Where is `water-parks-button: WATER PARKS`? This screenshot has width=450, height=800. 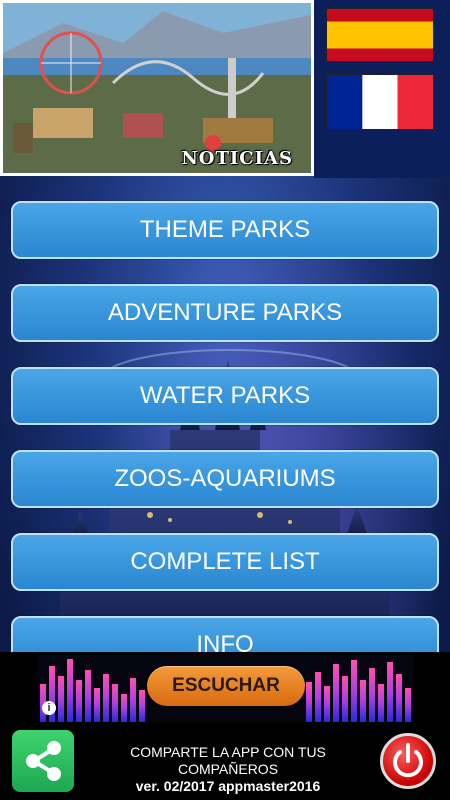
water-parks-button: WATER PARKS is located at coordinates (225, 396).